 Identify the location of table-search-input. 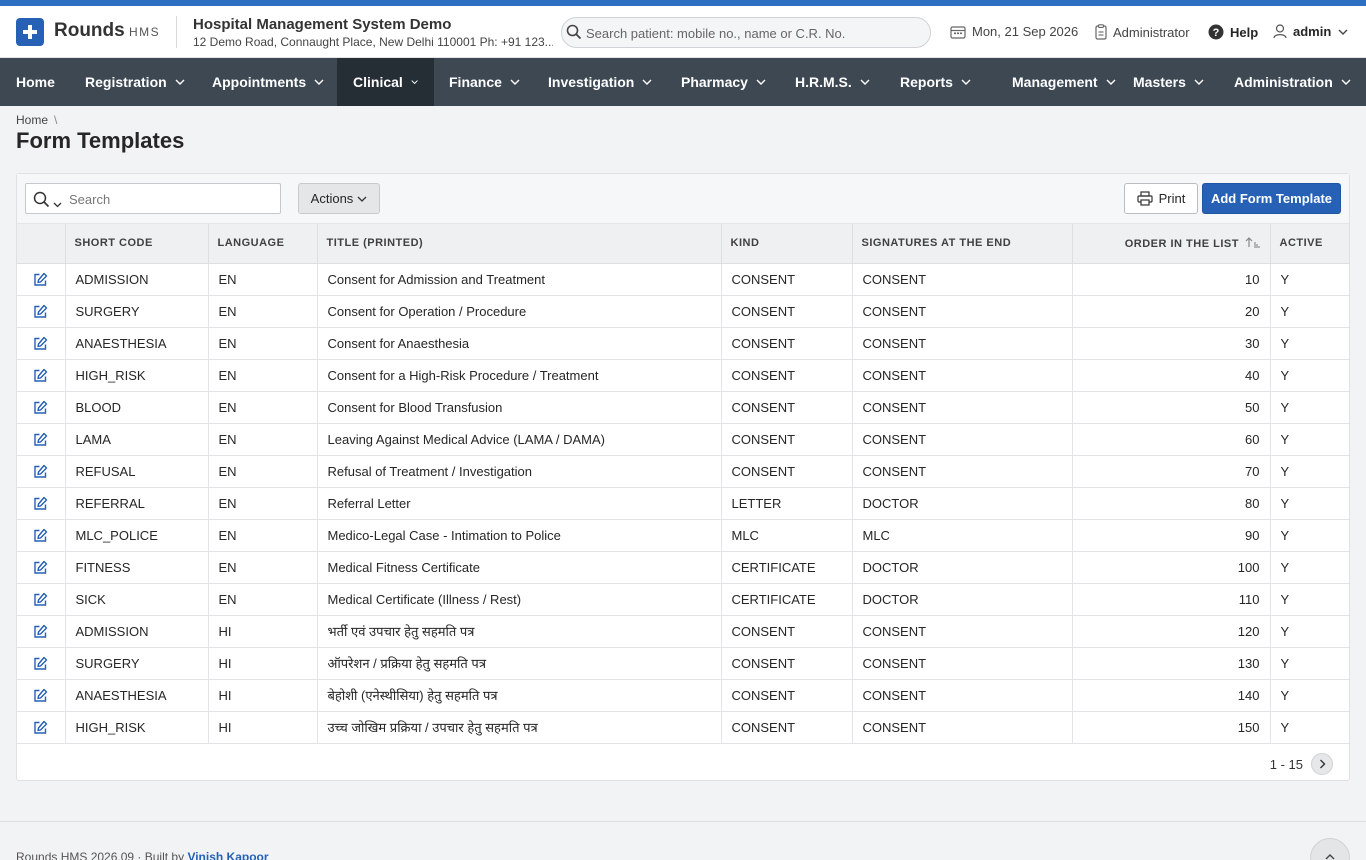
(169, 199).